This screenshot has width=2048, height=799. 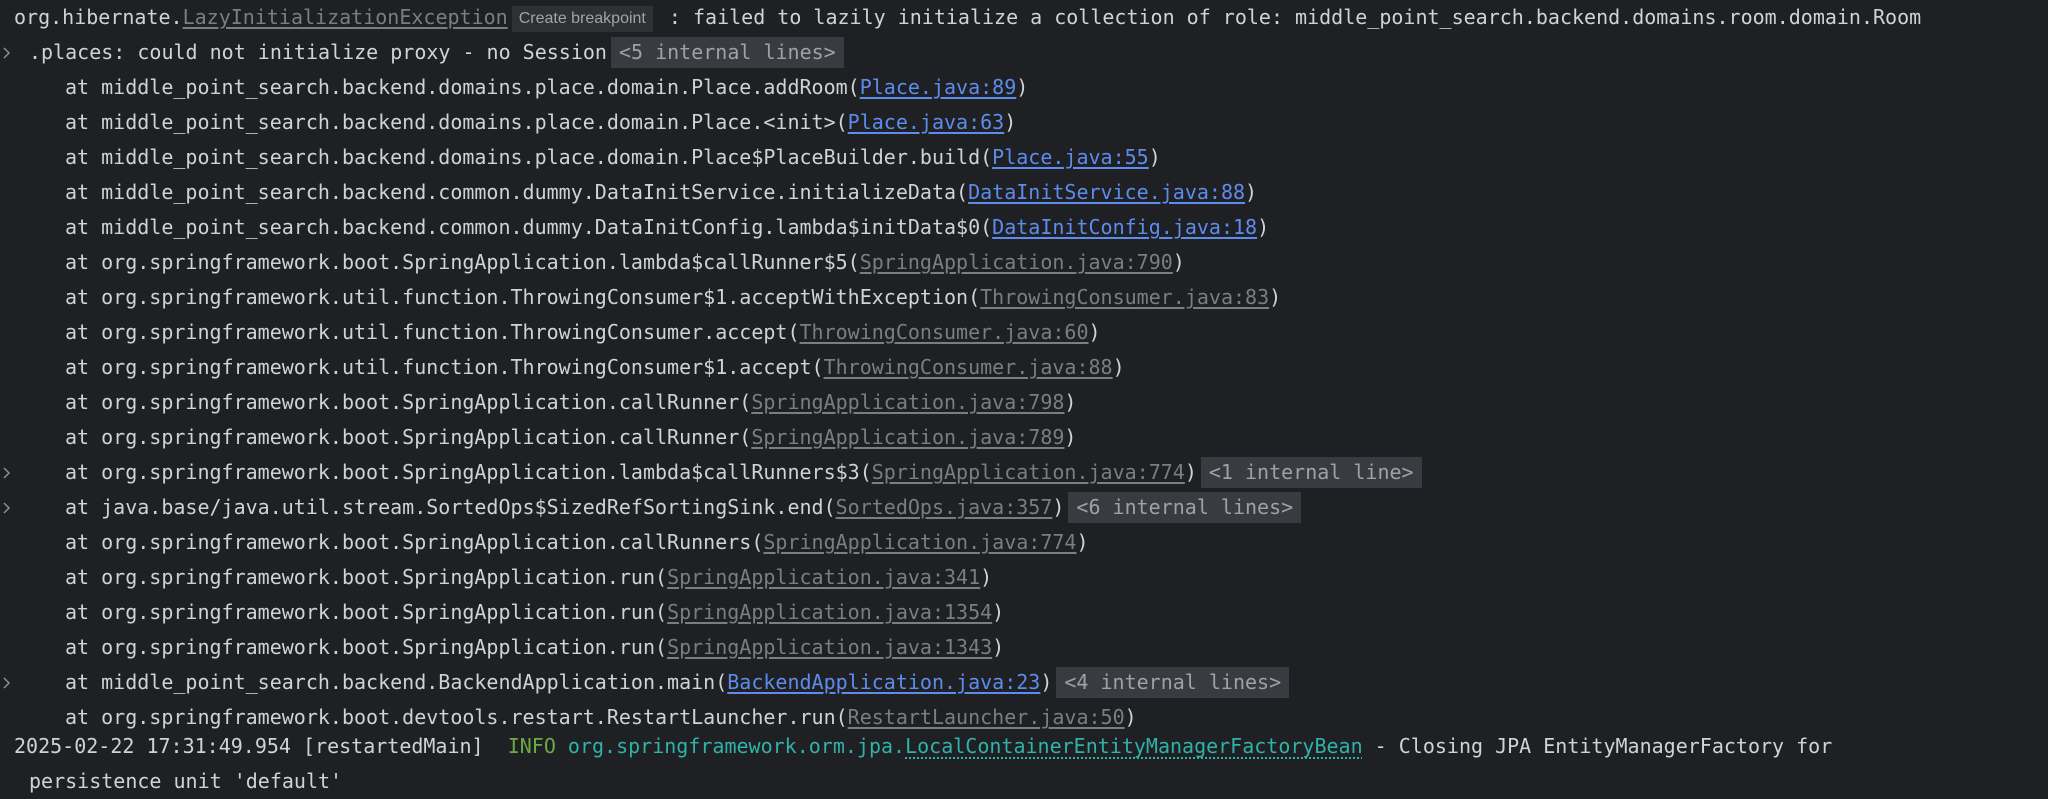 What do you see at coordinates (944, 507) in the screenshot?
I see `source-link: SortedOps.java:357` at bounding box center [944, 507].